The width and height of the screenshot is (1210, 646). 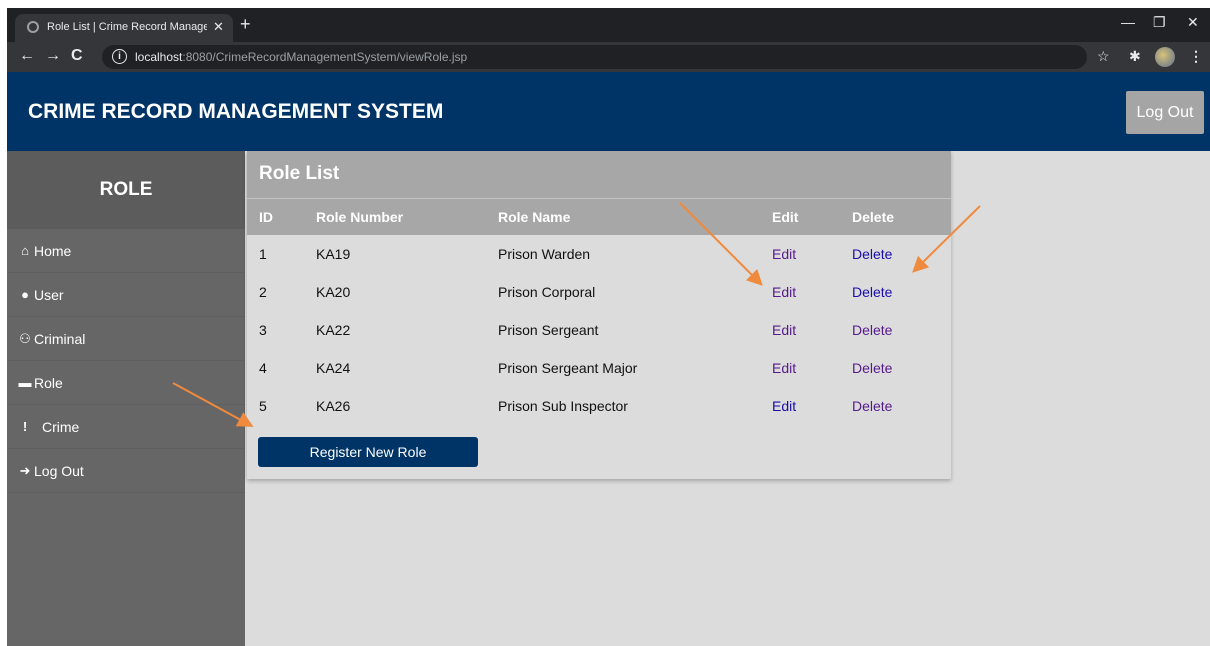 What do you see at coordinates (1165, 57) in the screenshot?
I see `profile-avatar` at bounding box center [1165, 57].